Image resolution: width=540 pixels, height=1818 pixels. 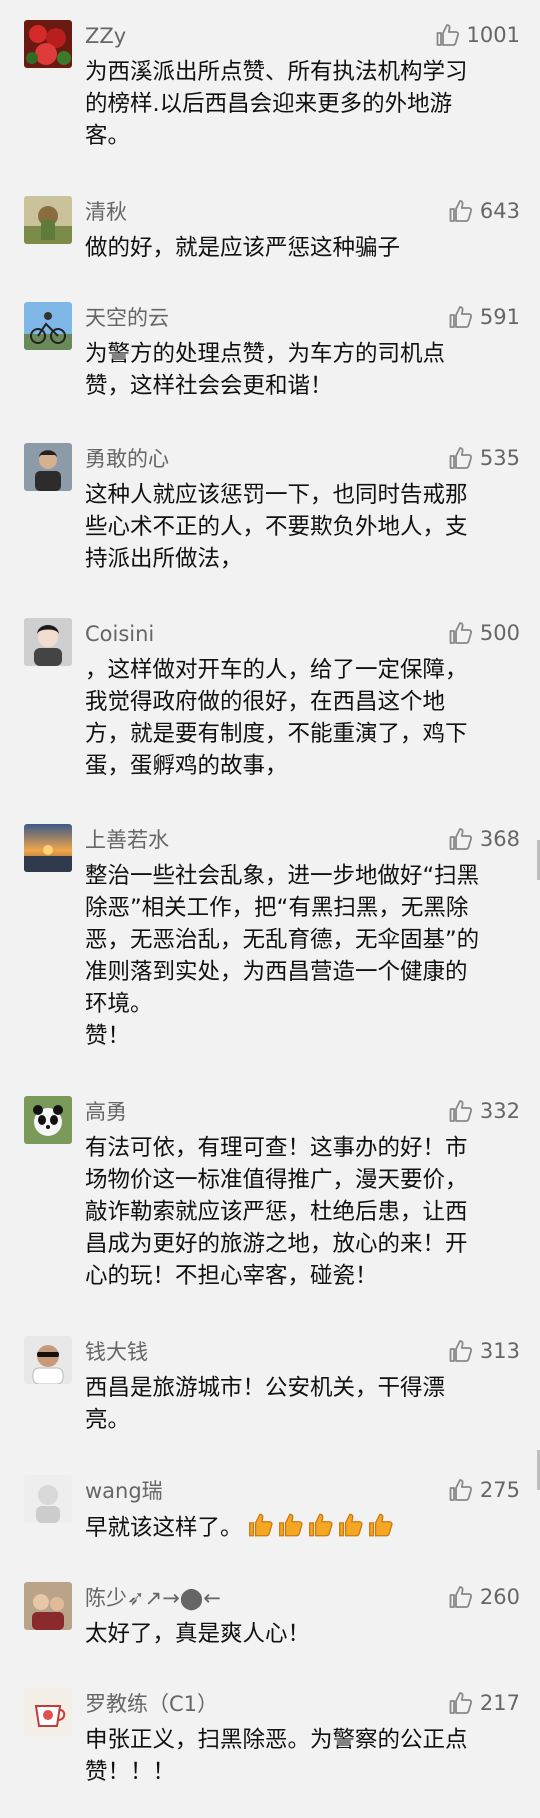 I want to click on comment-text: 做的好，就是应该严惩这种骗子, so click(x=243, y=248).